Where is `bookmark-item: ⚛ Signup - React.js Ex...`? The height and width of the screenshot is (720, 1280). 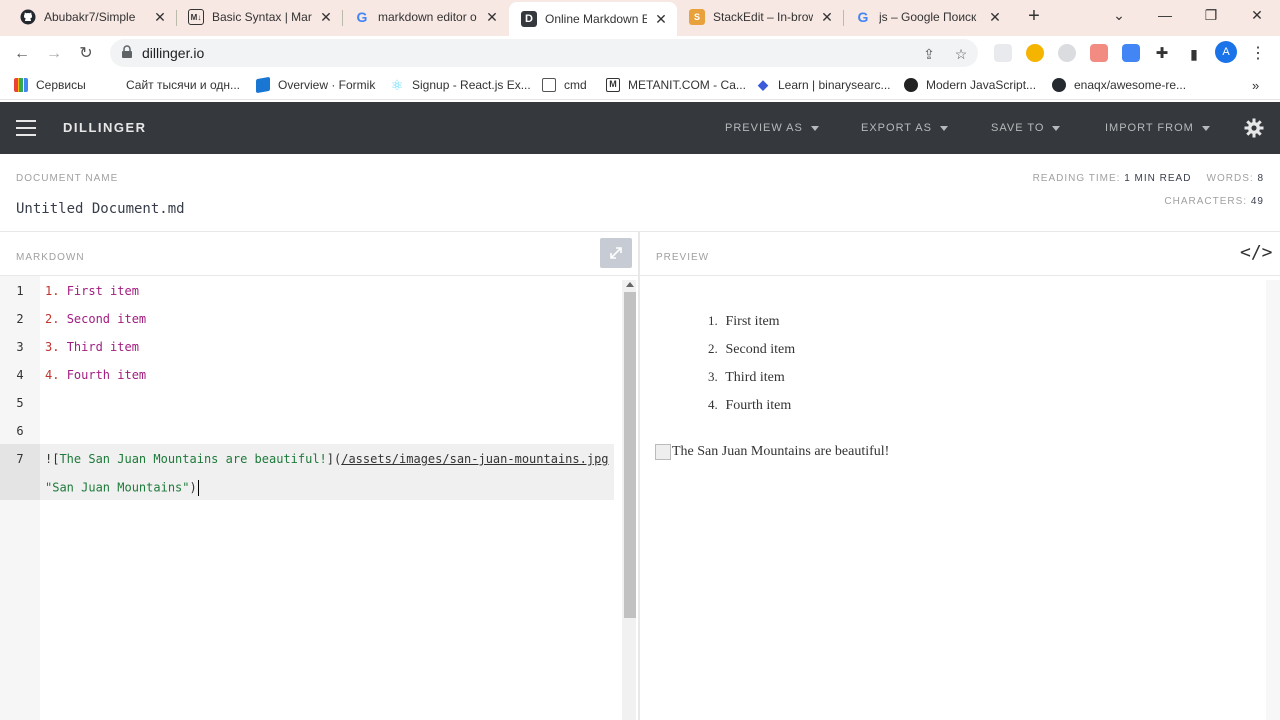 bookmark-item: ⚛ Signup - React.js Ex... is located at coordinates (460, 85).